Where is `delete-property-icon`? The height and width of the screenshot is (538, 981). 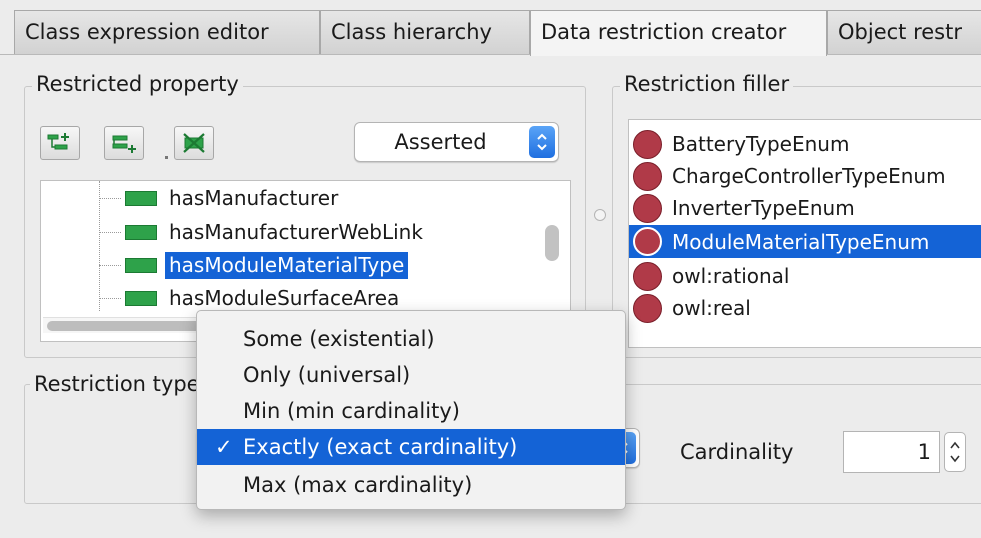 delete-property-icon is located at coordinates (194, 143).